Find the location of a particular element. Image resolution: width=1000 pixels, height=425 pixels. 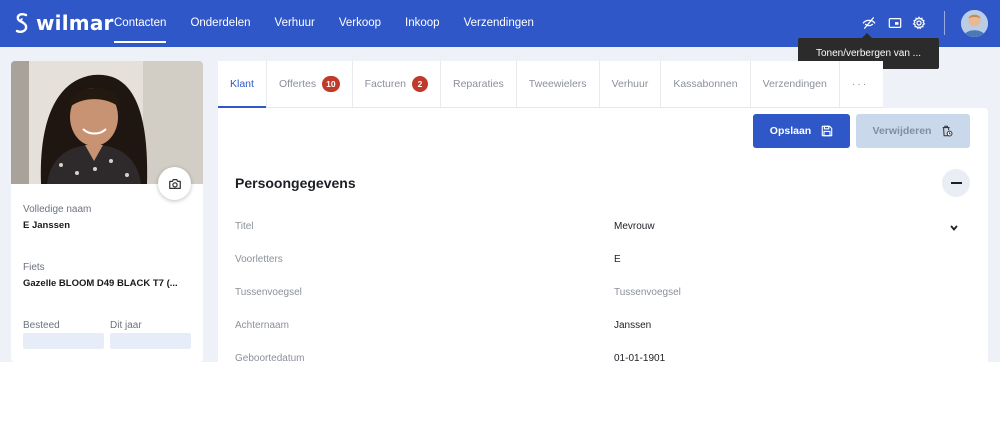

nav-item-contacten: Contacten is located at coordinates (140, 23).